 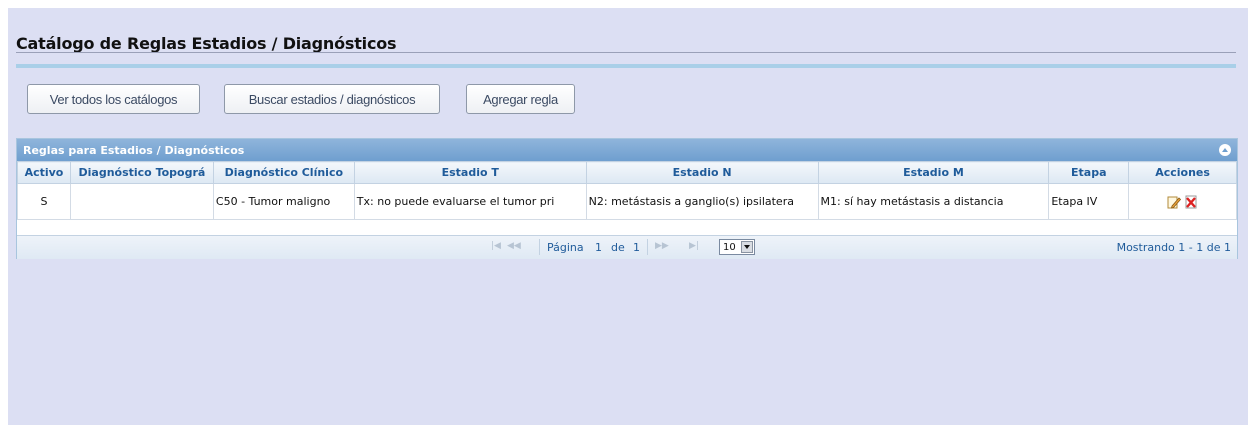 I want to click on title-divider, so click(x=626, y=52).